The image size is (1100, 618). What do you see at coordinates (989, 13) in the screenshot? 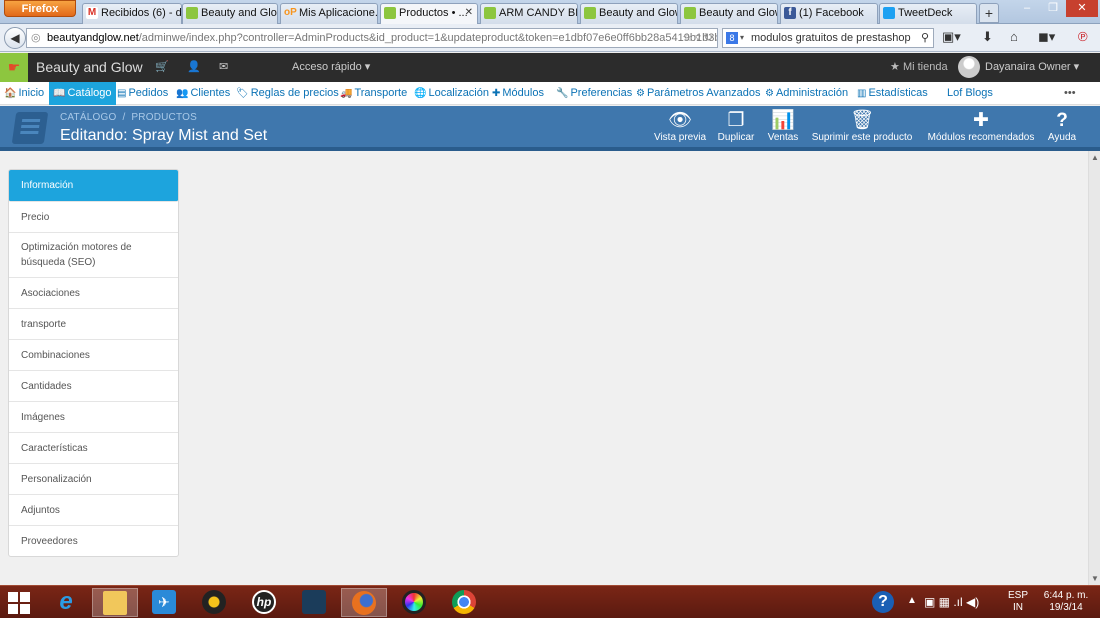
I see `new-tab-button: +` at bounding box center [989, 13].